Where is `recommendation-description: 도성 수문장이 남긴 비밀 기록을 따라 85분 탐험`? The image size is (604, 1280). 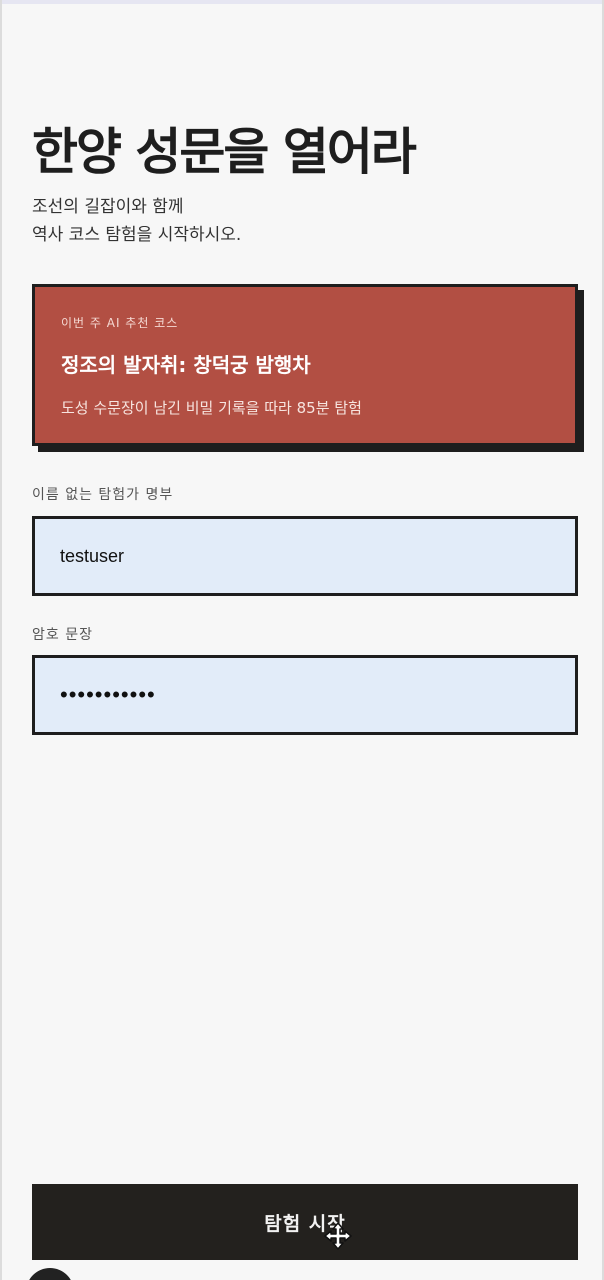
recommendation-description: 도성 수문장이 남긴 비밀 기록을 따라 85분 탐험 is located at coordinates (211, 408).